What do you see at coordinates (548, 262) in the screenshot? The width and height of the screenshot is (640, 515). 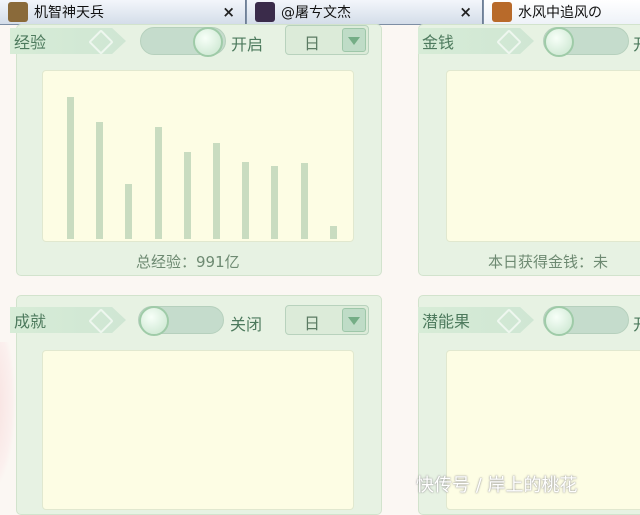 I see `money-summary: 本日获得金钱：未` at bounding box center [548, 262].